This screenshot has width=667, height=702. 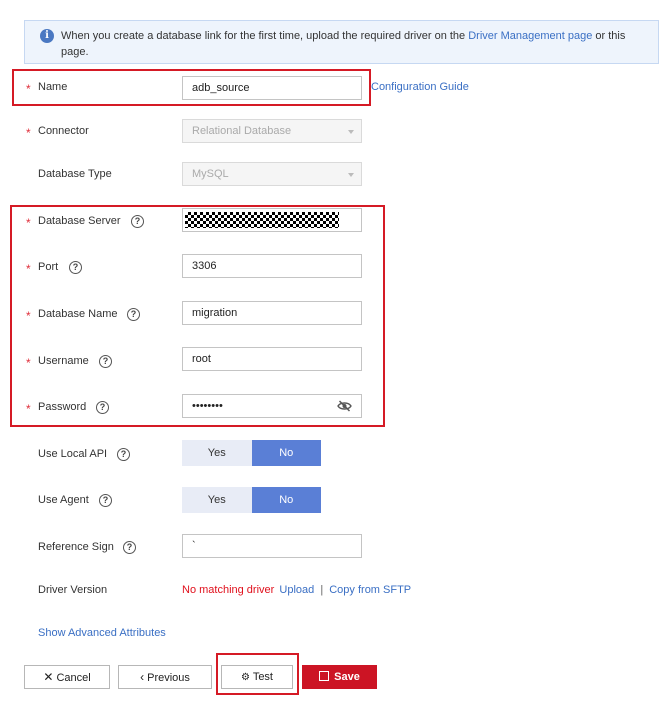 I want to click on previous-button: ‹ Previous, so click(x=165, y=677).